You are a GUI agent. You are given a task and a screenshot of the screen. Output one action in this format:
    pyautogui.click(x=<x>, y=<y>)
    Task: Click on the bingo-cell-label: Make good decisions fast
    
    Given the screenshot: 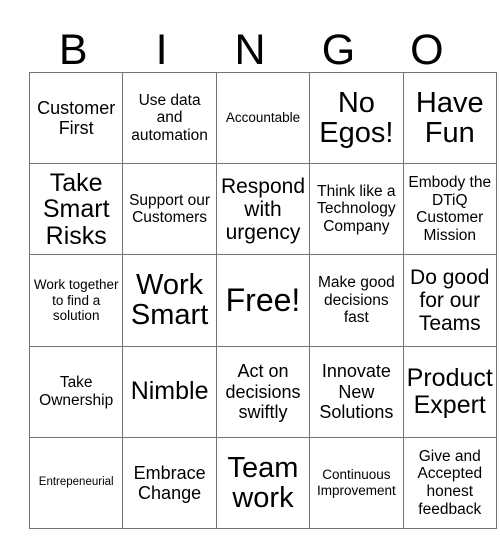 What is the action you would take?
    pyautogui.click(x=356, y=300)
    